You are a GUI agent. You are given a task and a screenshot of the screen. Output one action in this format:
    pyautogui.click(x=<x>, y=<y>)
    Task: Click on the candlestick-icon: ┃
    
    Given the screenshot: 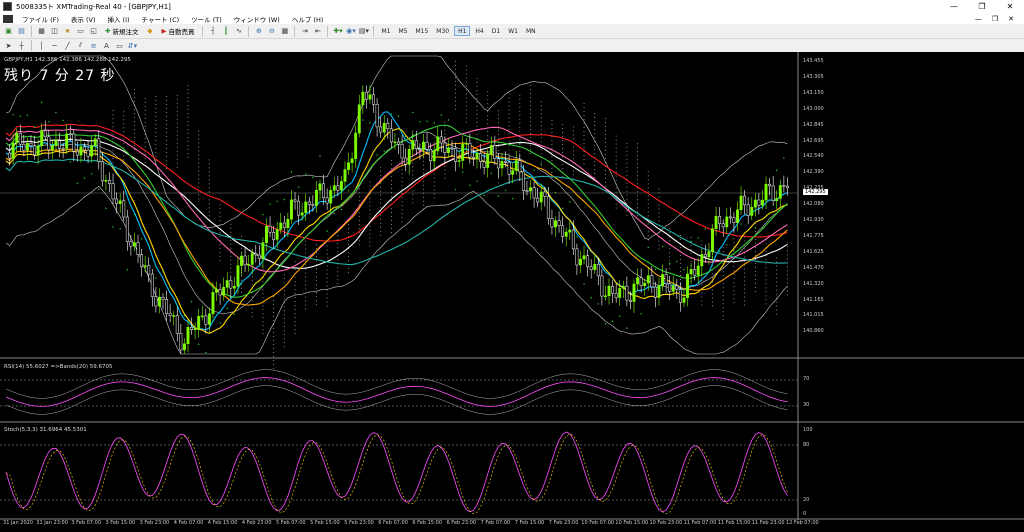 What is the action you would take?
    pyautogui.click(x=225, y=31)
    